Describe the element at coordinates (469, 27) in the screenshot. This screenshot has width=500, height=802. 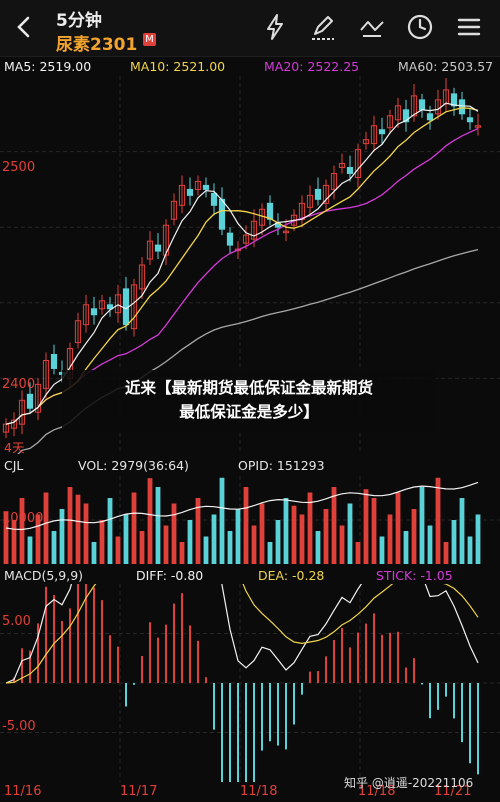
I see `menu-button` at that location.